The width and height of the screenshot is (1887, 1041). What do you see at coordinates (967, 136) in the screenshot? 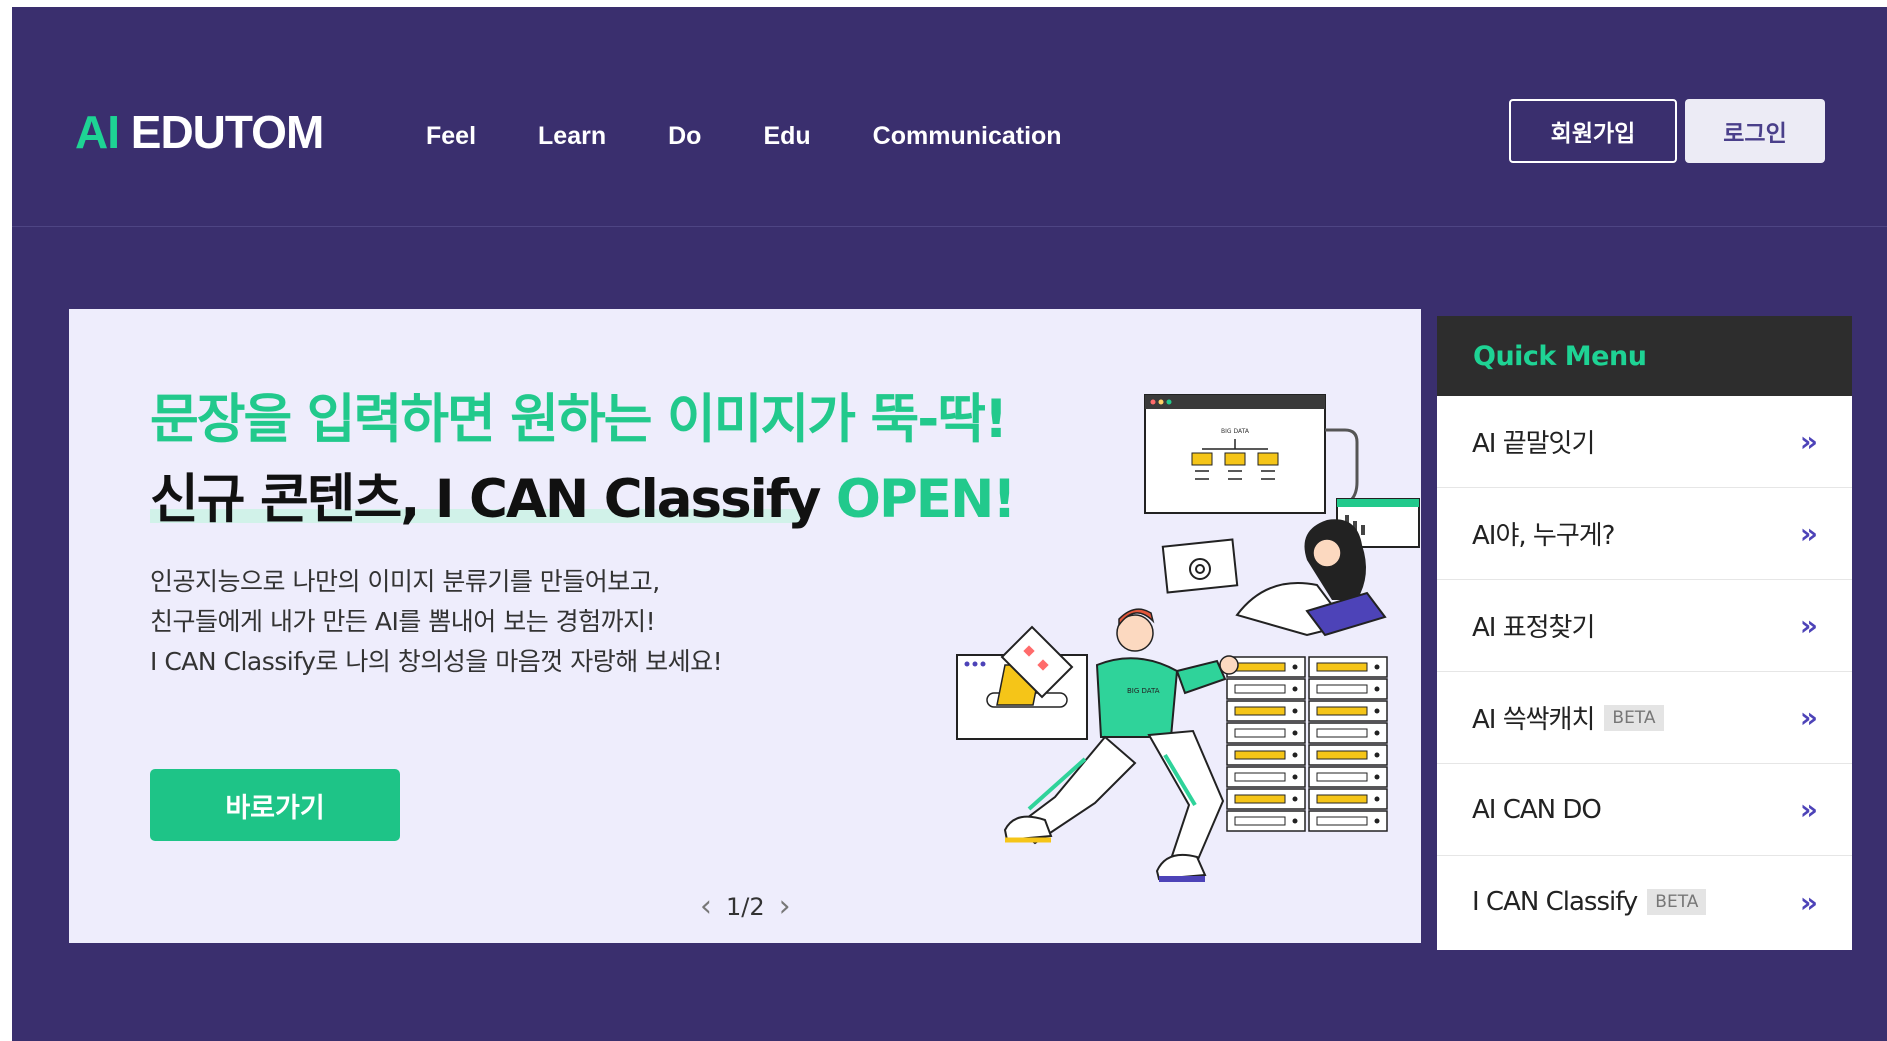
I see `nav-communication: Communication` at bounding box center [967, 136].